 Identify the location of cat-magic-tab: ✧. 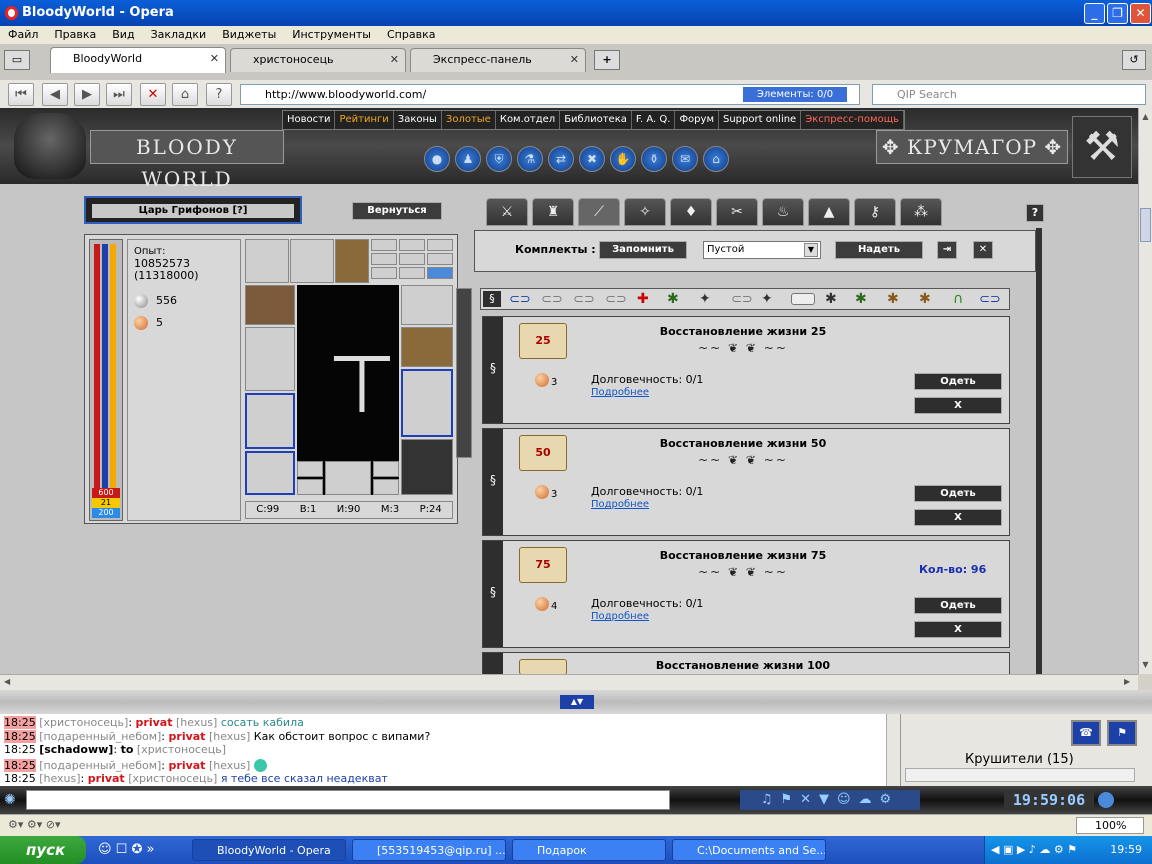
(645, 212).